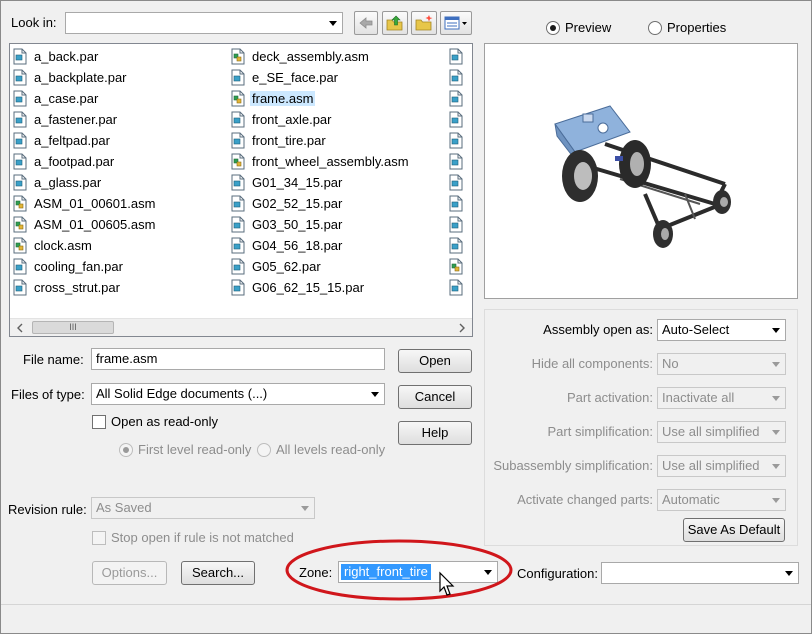  I want to click on file-name-input: frame.asm, so click(238, 359).